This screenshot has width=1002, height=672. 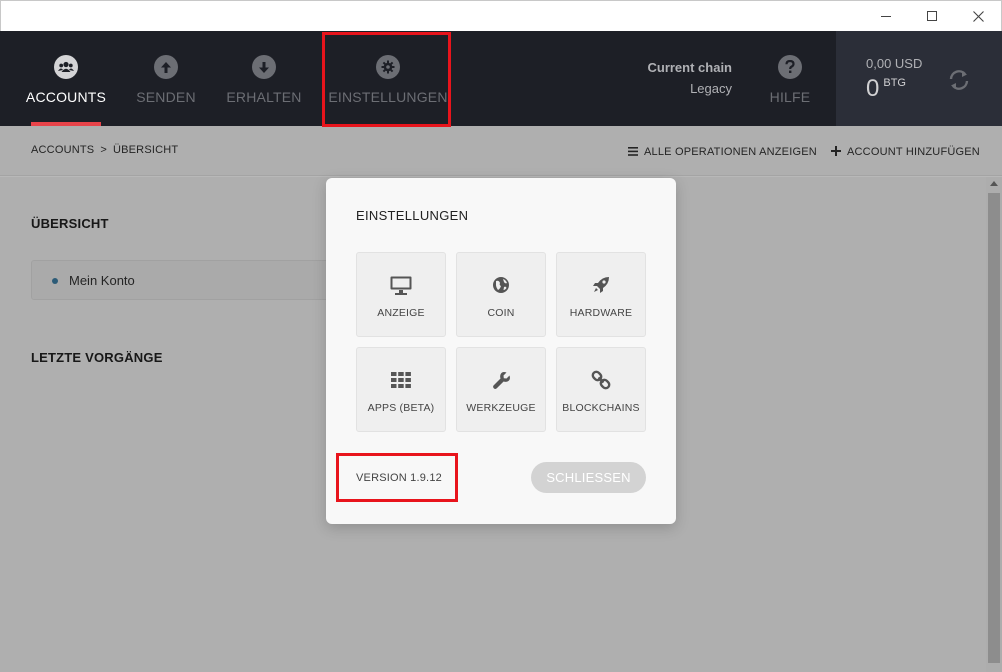 I want to click on nav-accounts-label: ACCOUNTS, so click(x=66, y=97).